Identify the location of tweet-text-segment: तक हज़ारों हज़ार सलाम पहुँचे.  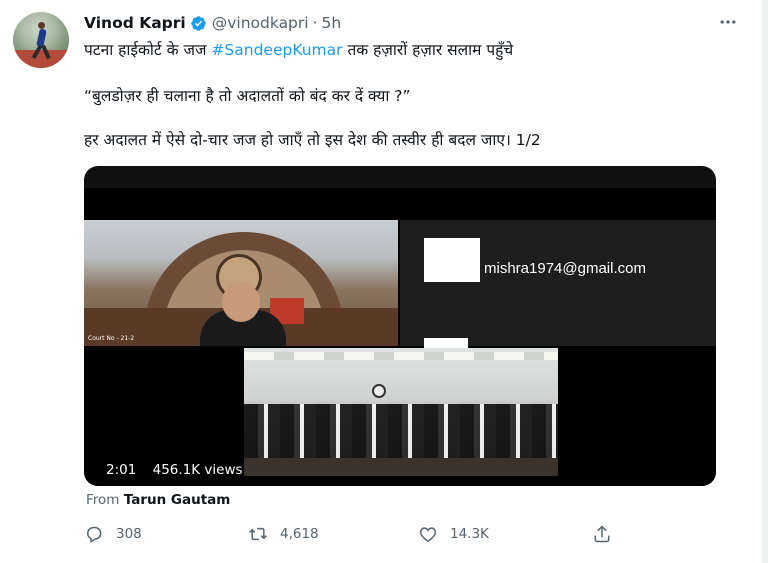
(428, 50).